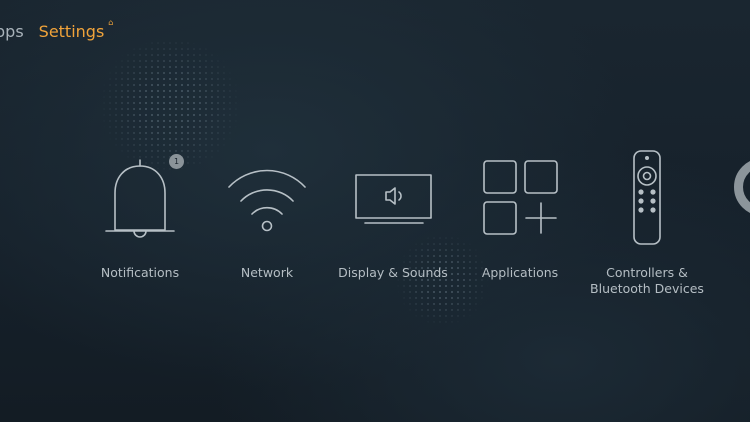 This screenshot has height=422, width=750. I want to click on tile-notifications-label: Notifications, so click(140, 272).